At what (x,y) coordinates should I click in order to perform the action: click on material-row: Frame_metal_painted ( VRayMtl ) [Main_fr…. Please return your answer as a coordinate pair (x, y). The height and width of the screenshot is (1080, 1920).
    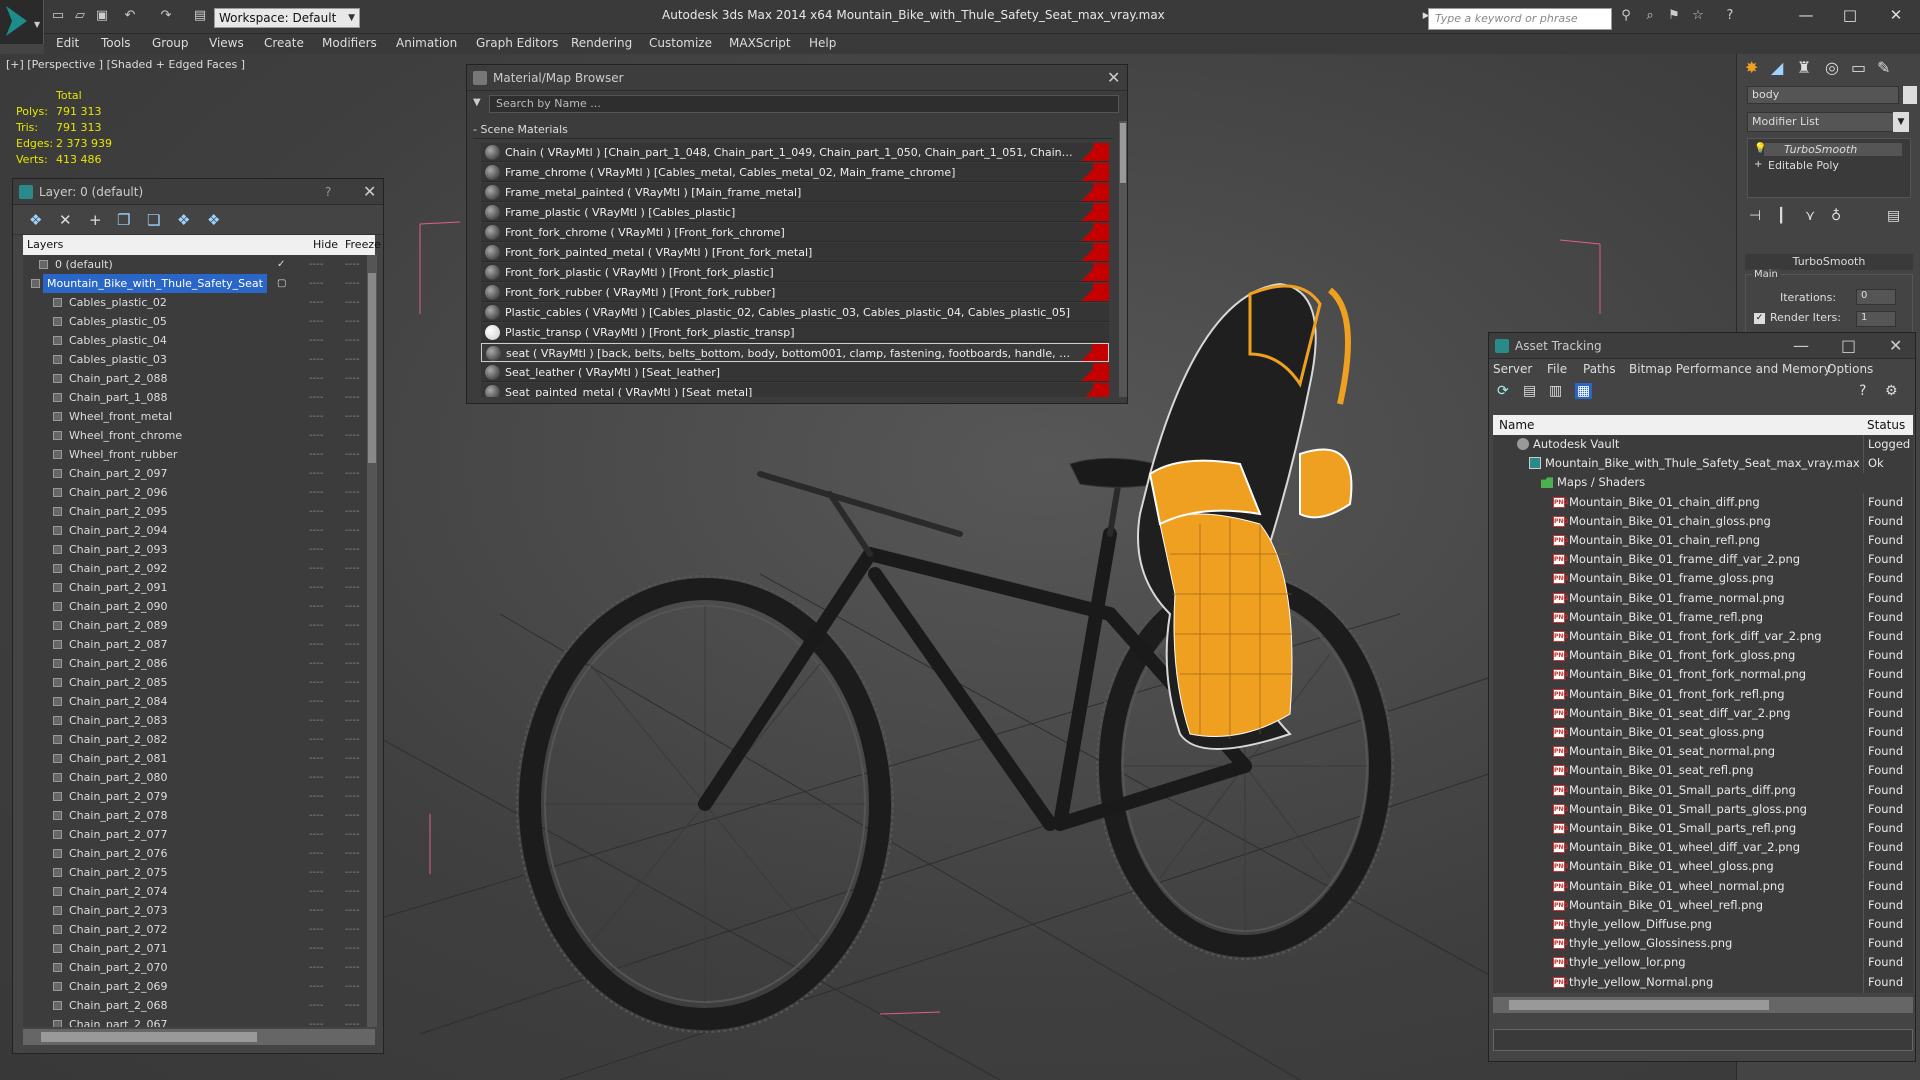
    Looking at the image, I should click on (795, 192).